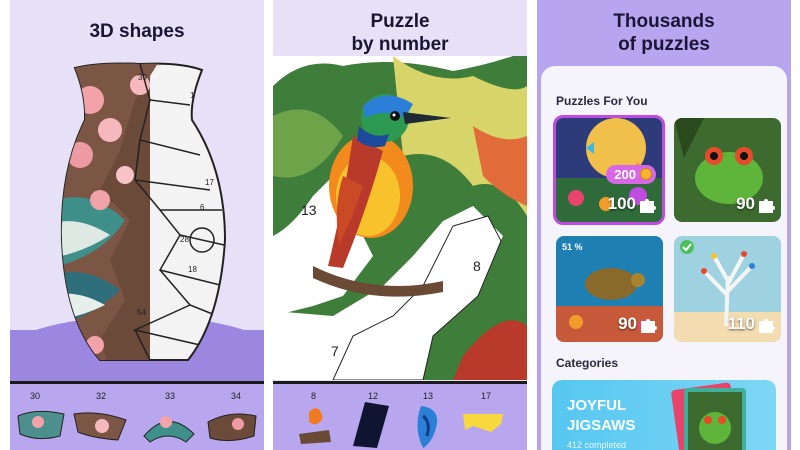 The height and width of the screenshot is (450, 800). I want to click on headline-thousands-of-puzzles: Thousands of puzzles, so click(664, 33).